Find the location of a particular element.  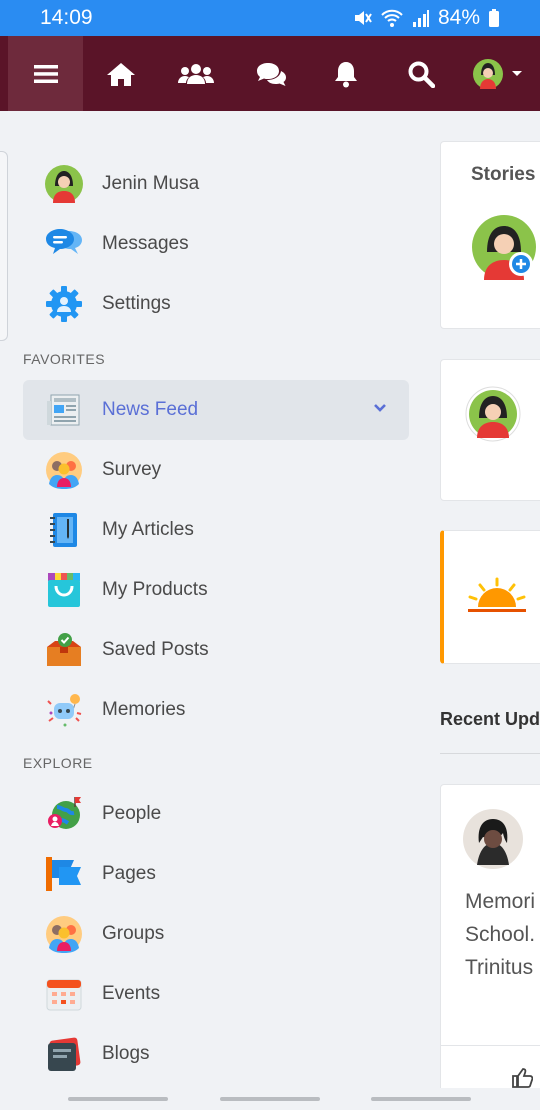

saved-box-icon is located at coordinates (64, 650).